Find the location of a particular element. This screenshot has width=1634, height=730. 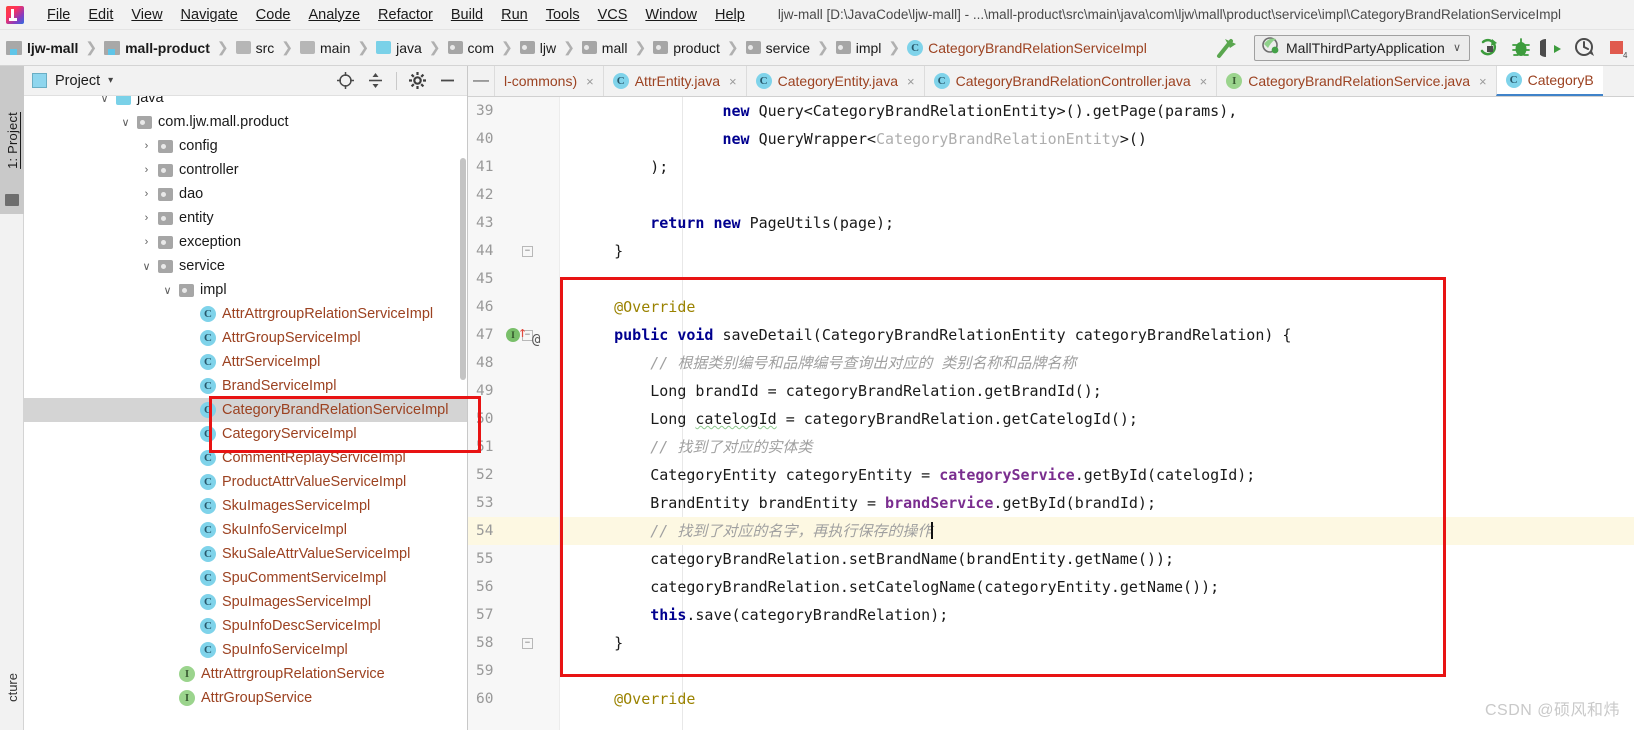

project-tree-scrollbar is located at coordinates (463, 269).